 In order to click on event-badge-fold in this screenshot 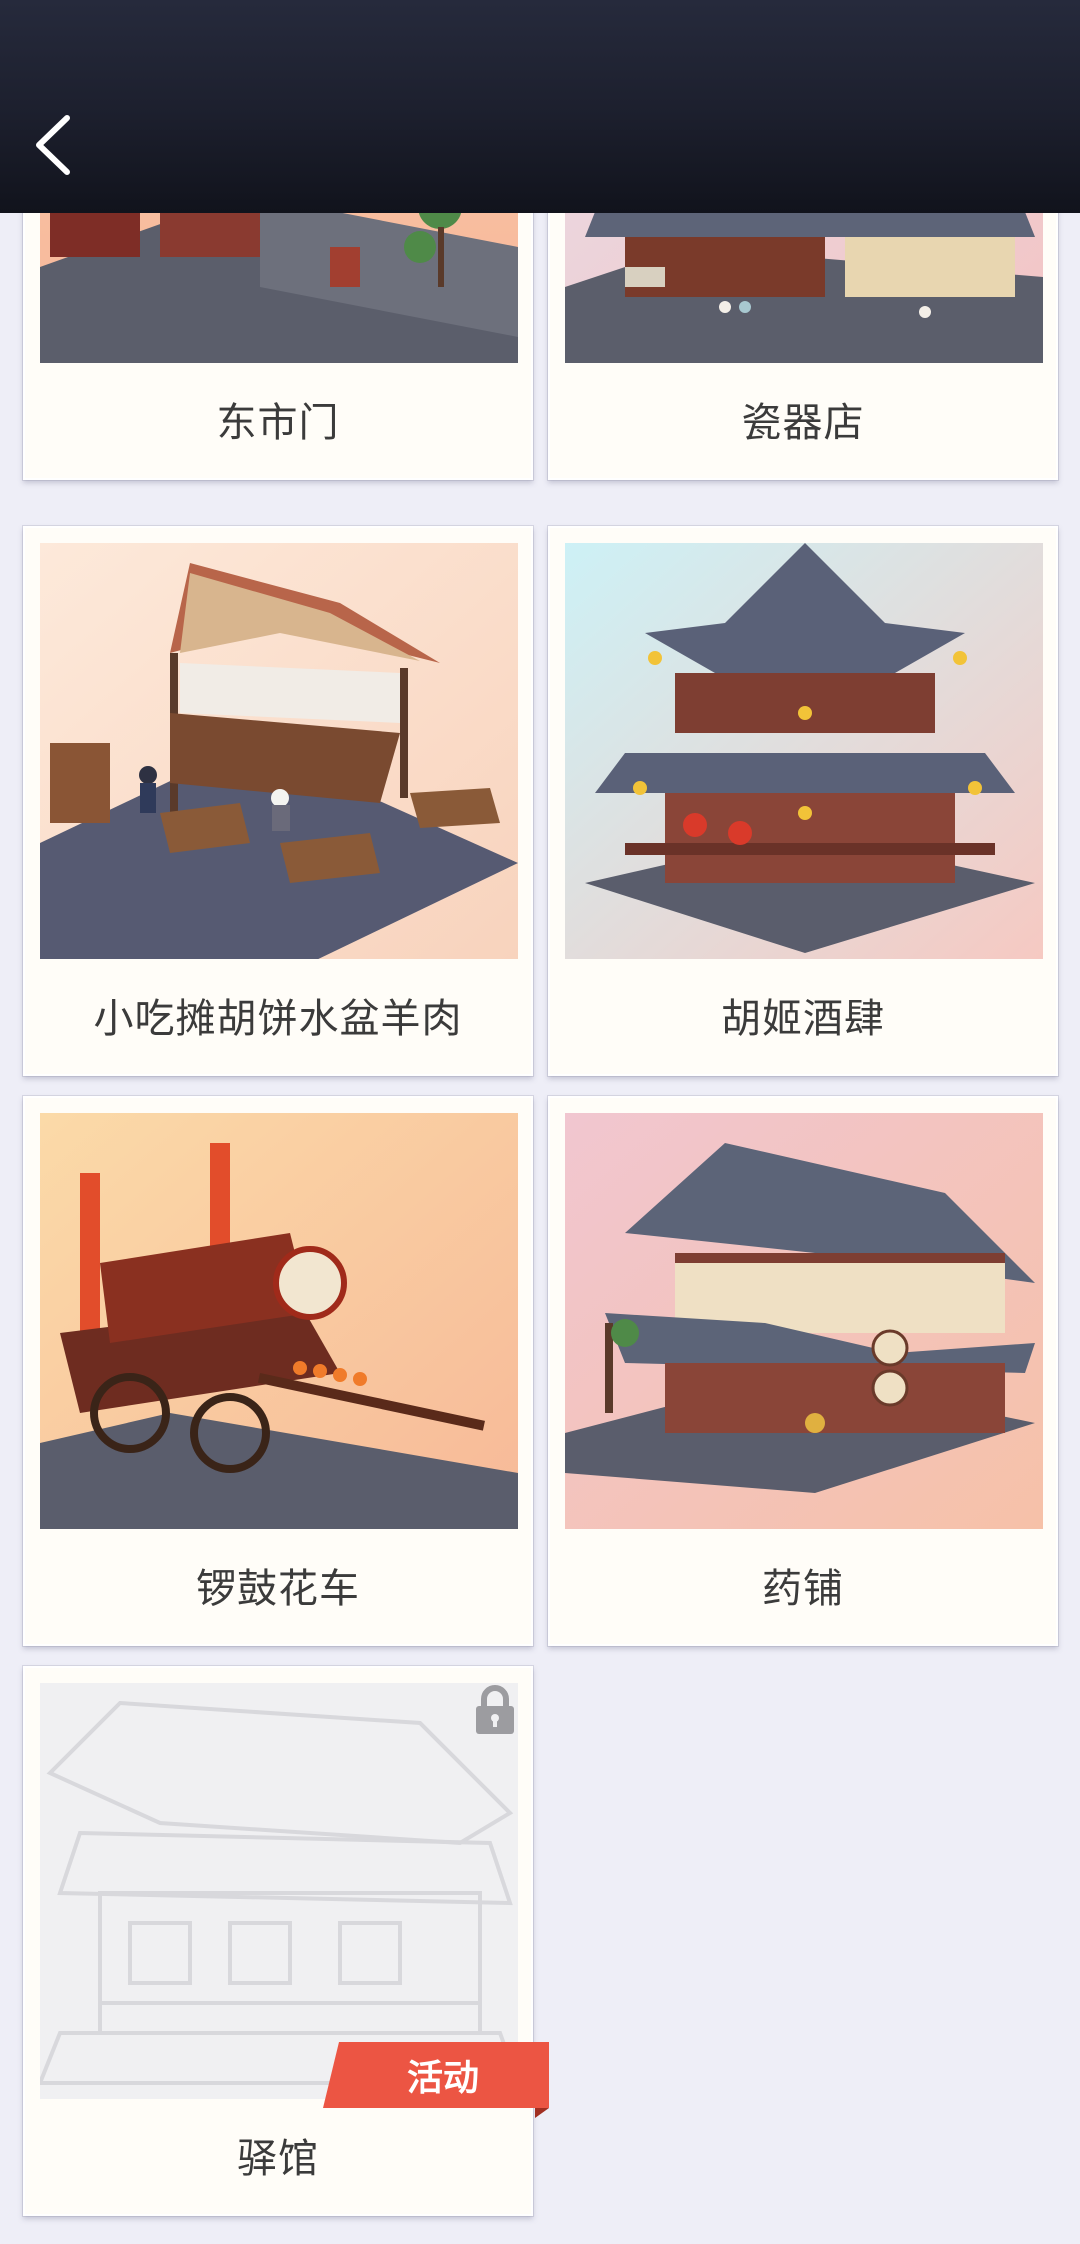, I will do `click(542, 2113)`.